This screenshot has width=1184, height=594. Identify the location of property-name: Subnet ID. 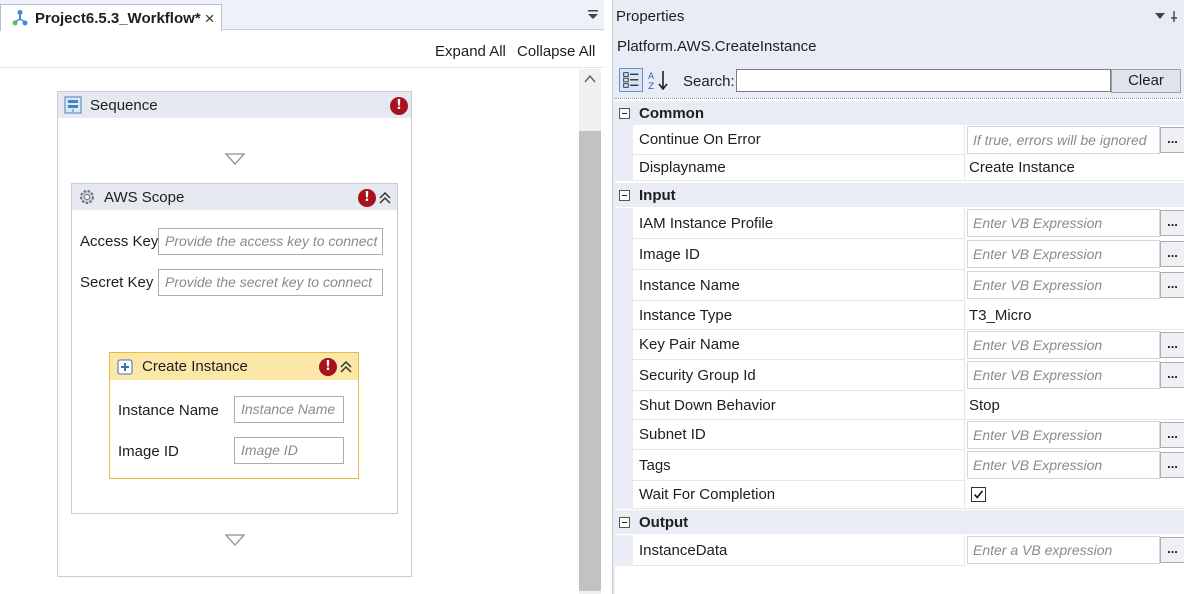
(799, 435).